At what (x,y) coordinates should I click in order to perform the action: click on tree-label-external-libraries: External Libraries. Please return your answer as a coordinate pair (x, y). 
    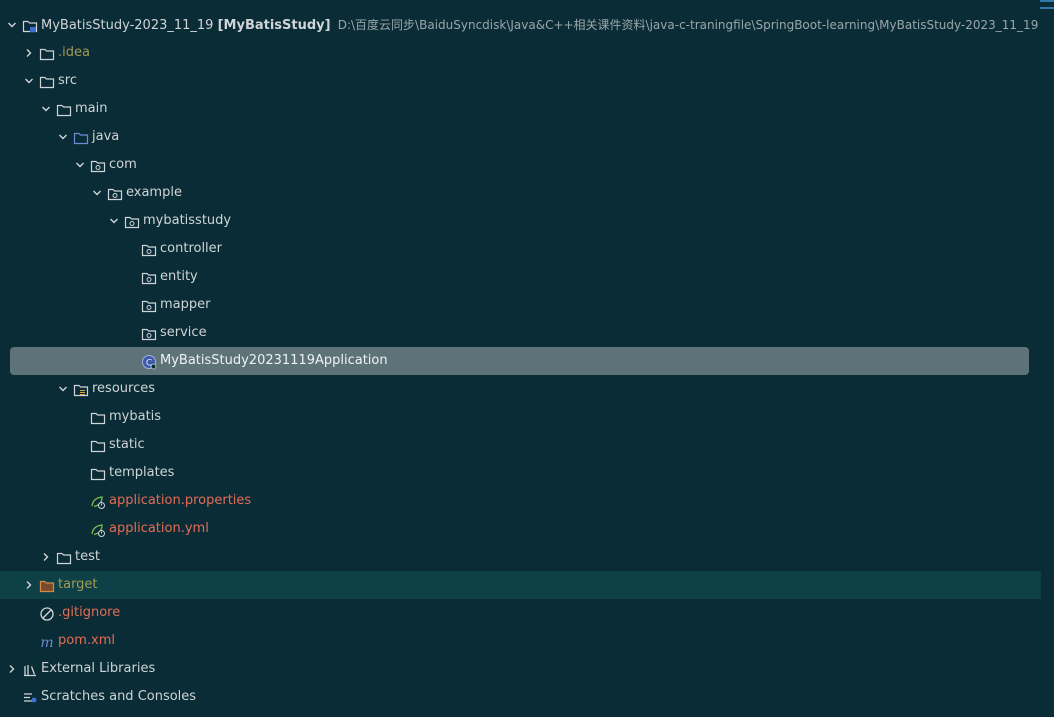
    Looking at the image, I should click on (98, 668).